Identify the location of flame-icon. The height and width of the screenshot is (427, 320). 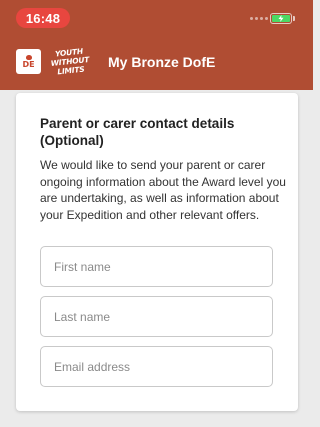
(28, 57).